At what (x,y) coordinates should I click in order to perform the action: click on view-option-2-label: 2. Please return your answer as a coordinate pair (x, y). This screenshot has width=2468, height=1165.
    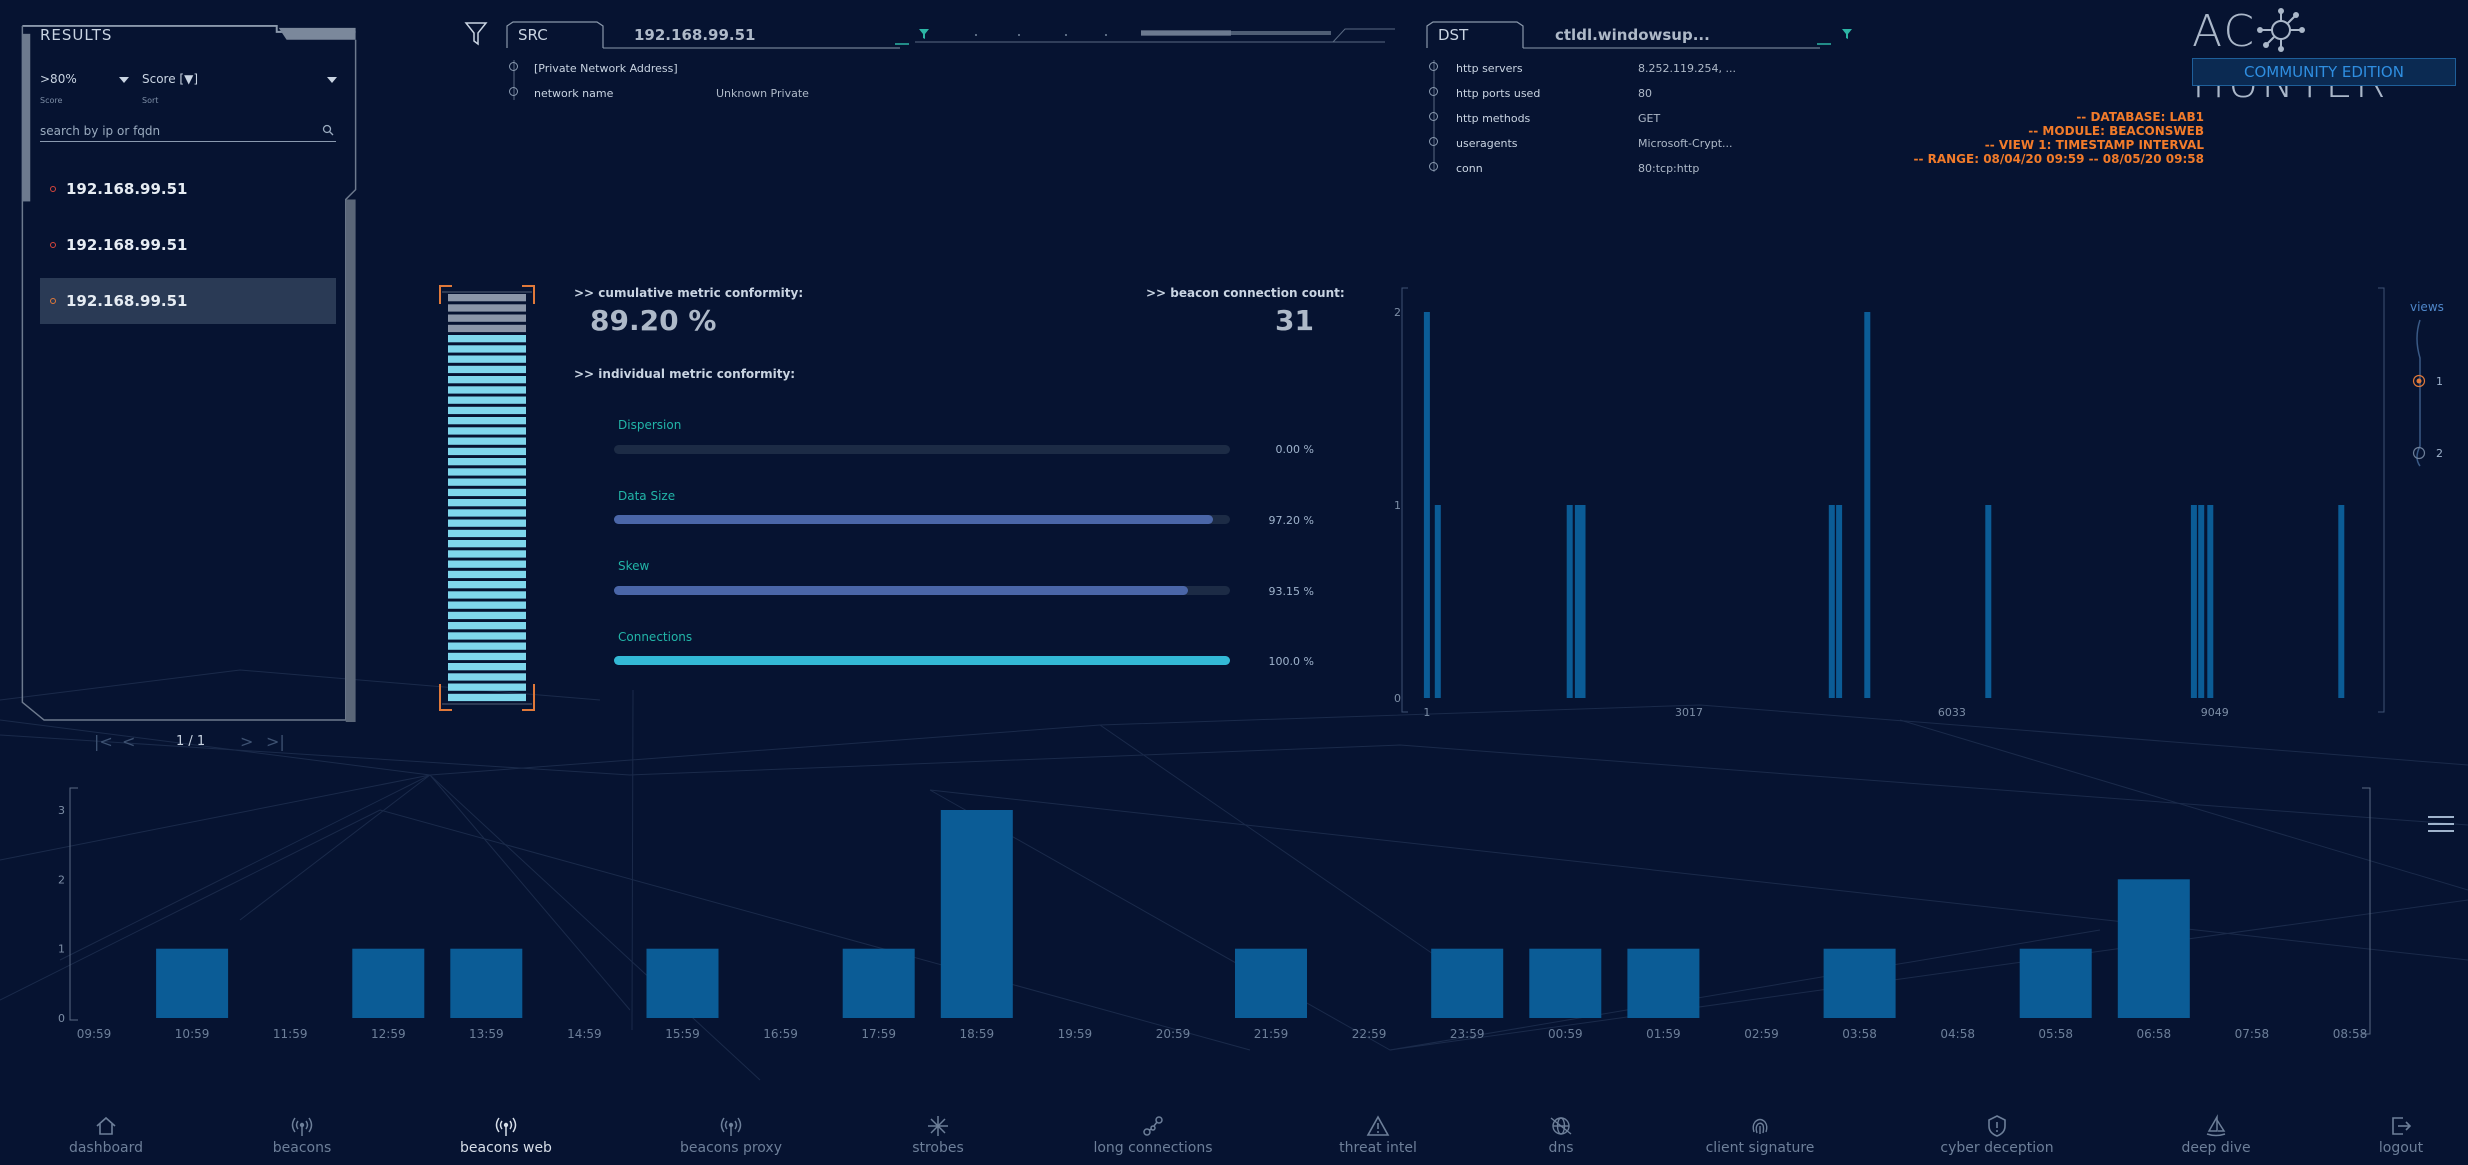
    Looking at the image, I should click on (2439, 453).